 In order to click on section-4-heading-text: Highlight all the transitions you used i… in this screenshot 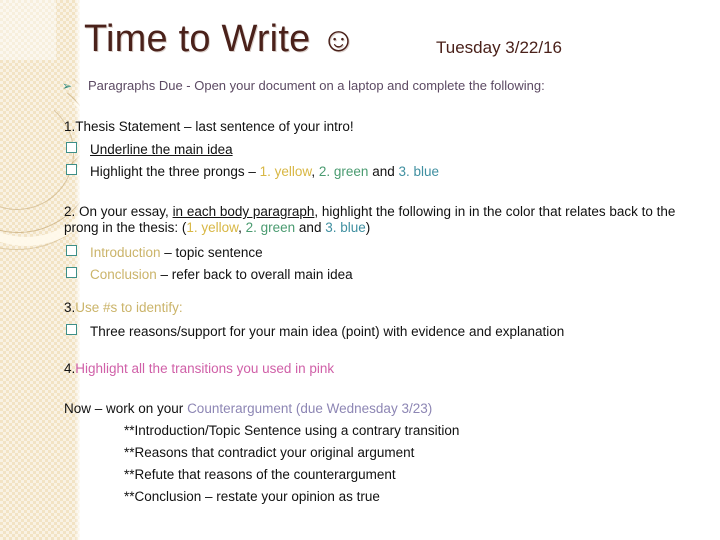, I will do `click(205, 368)`.